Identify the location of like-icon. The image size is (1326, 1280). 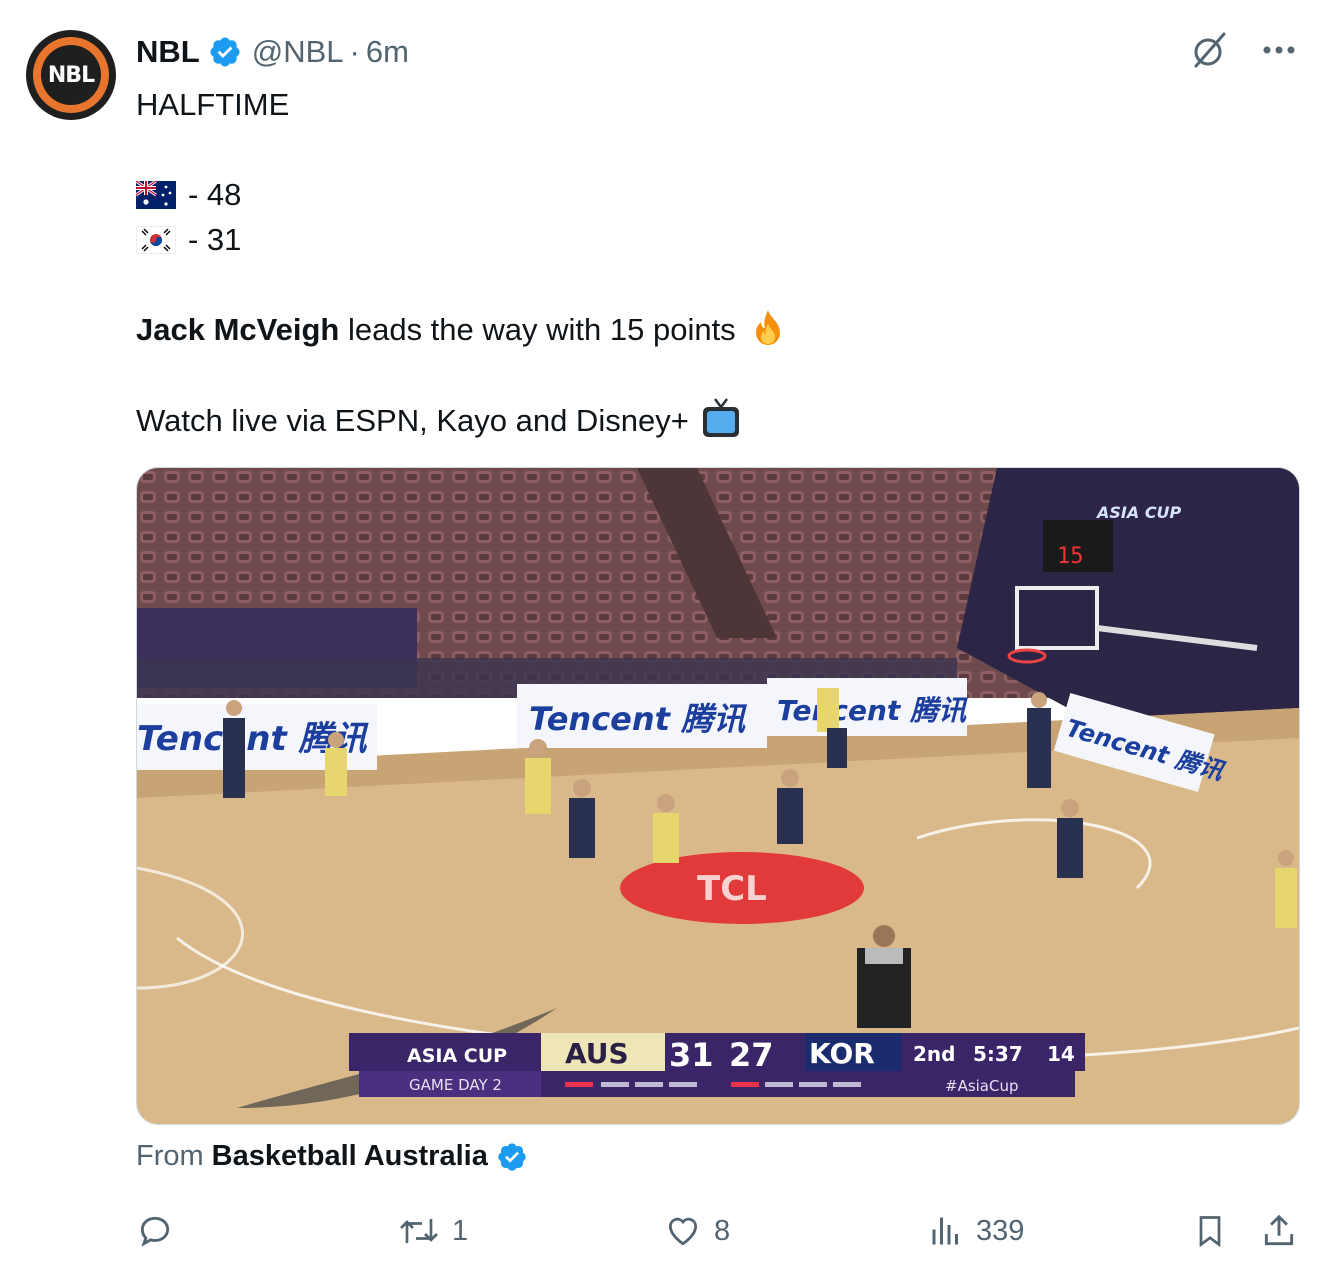
(683, 1231).